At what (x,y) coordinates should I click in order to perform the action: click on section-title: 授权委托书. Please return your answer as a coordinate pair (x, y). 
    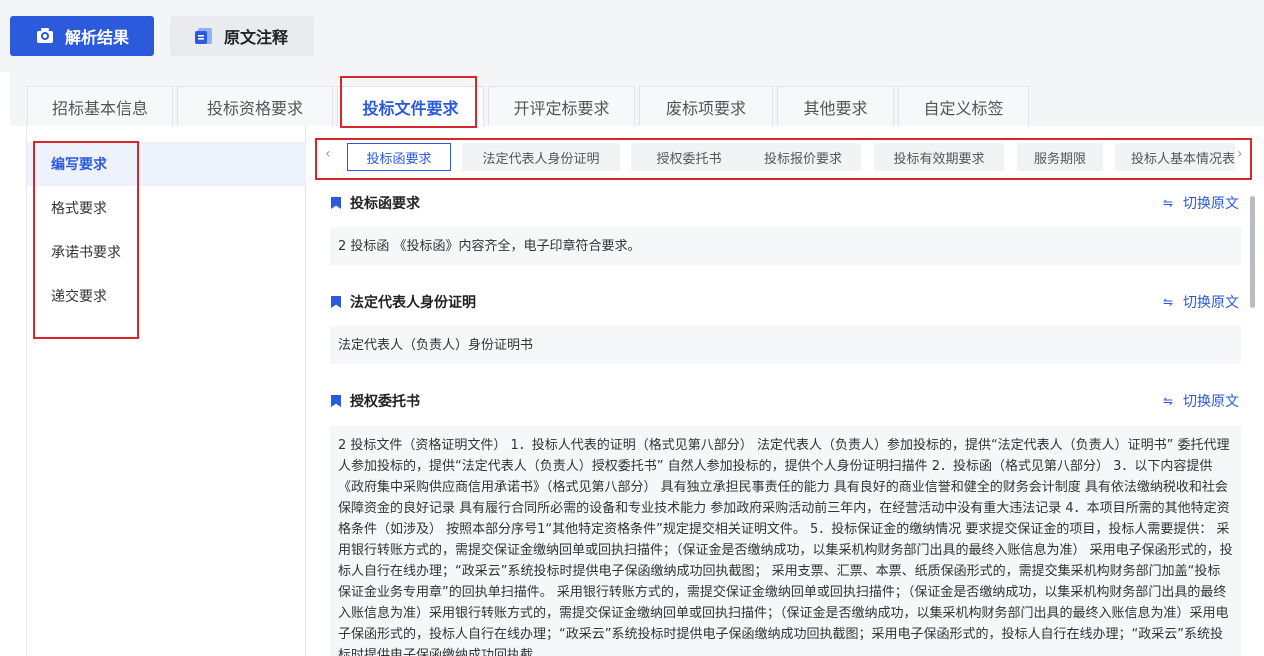
    Looking at the image, I should click on (385, 402).